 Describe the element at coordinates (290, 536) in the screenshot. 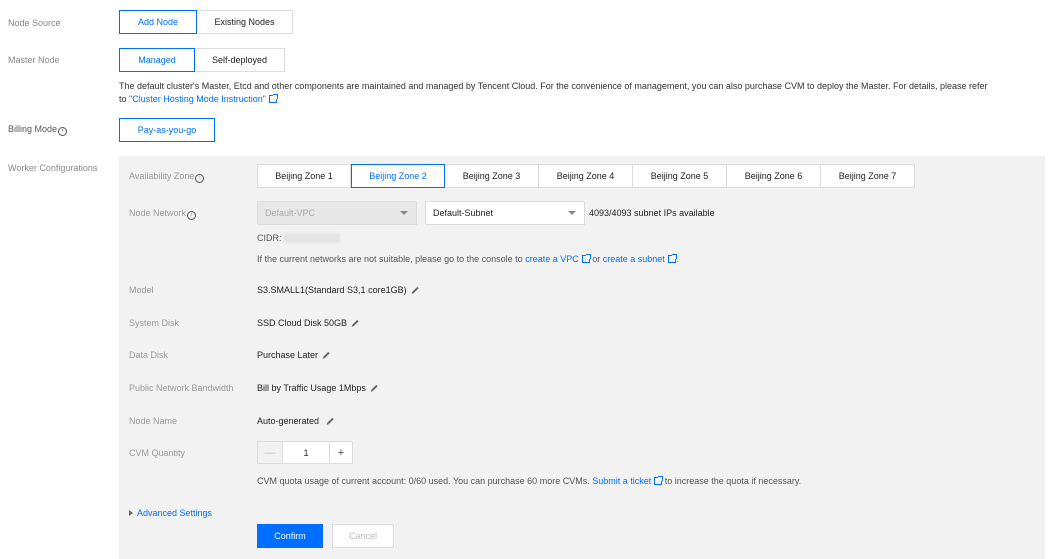

I see `confirm-button: Confirm` at that location.